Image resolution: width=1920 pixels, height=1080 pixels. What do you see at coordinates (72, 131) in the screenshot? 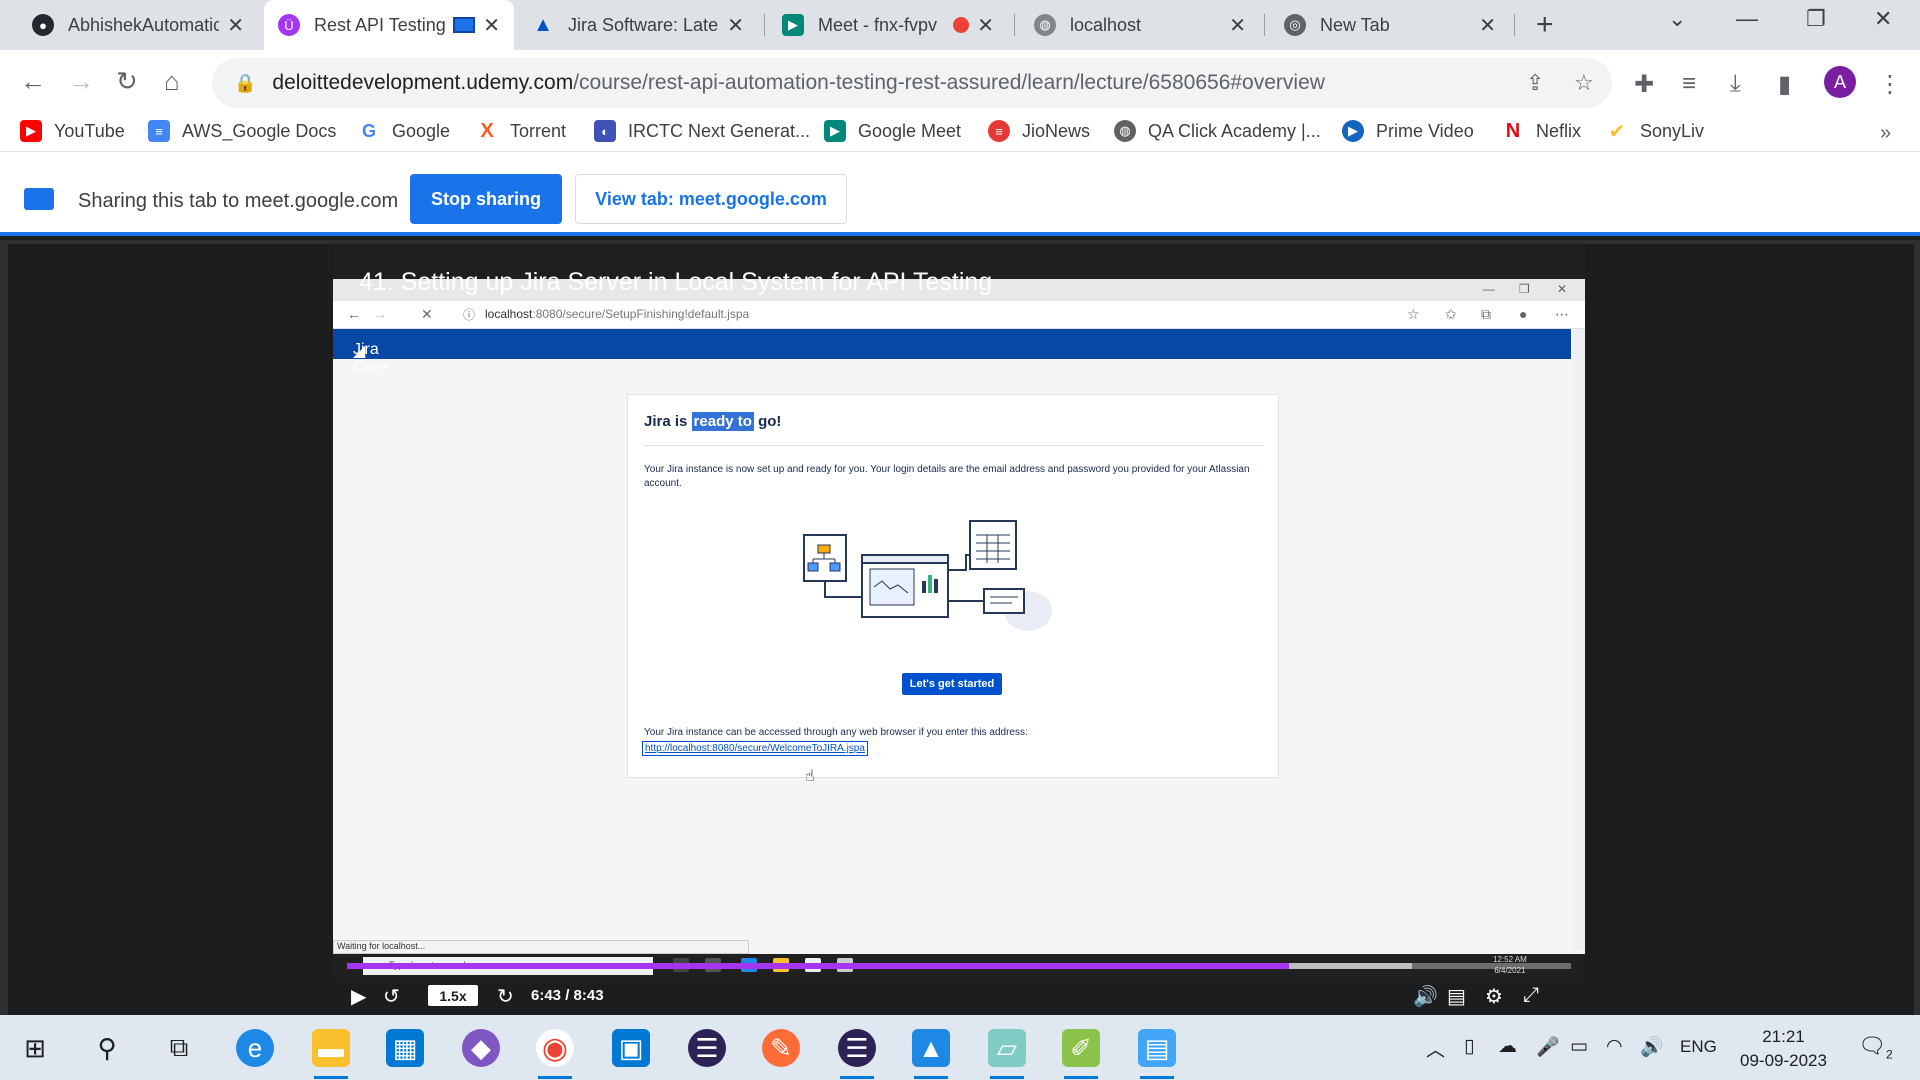
I see `bookmark-youtube: ▶ YouTube` at bounding box center [72, 131].